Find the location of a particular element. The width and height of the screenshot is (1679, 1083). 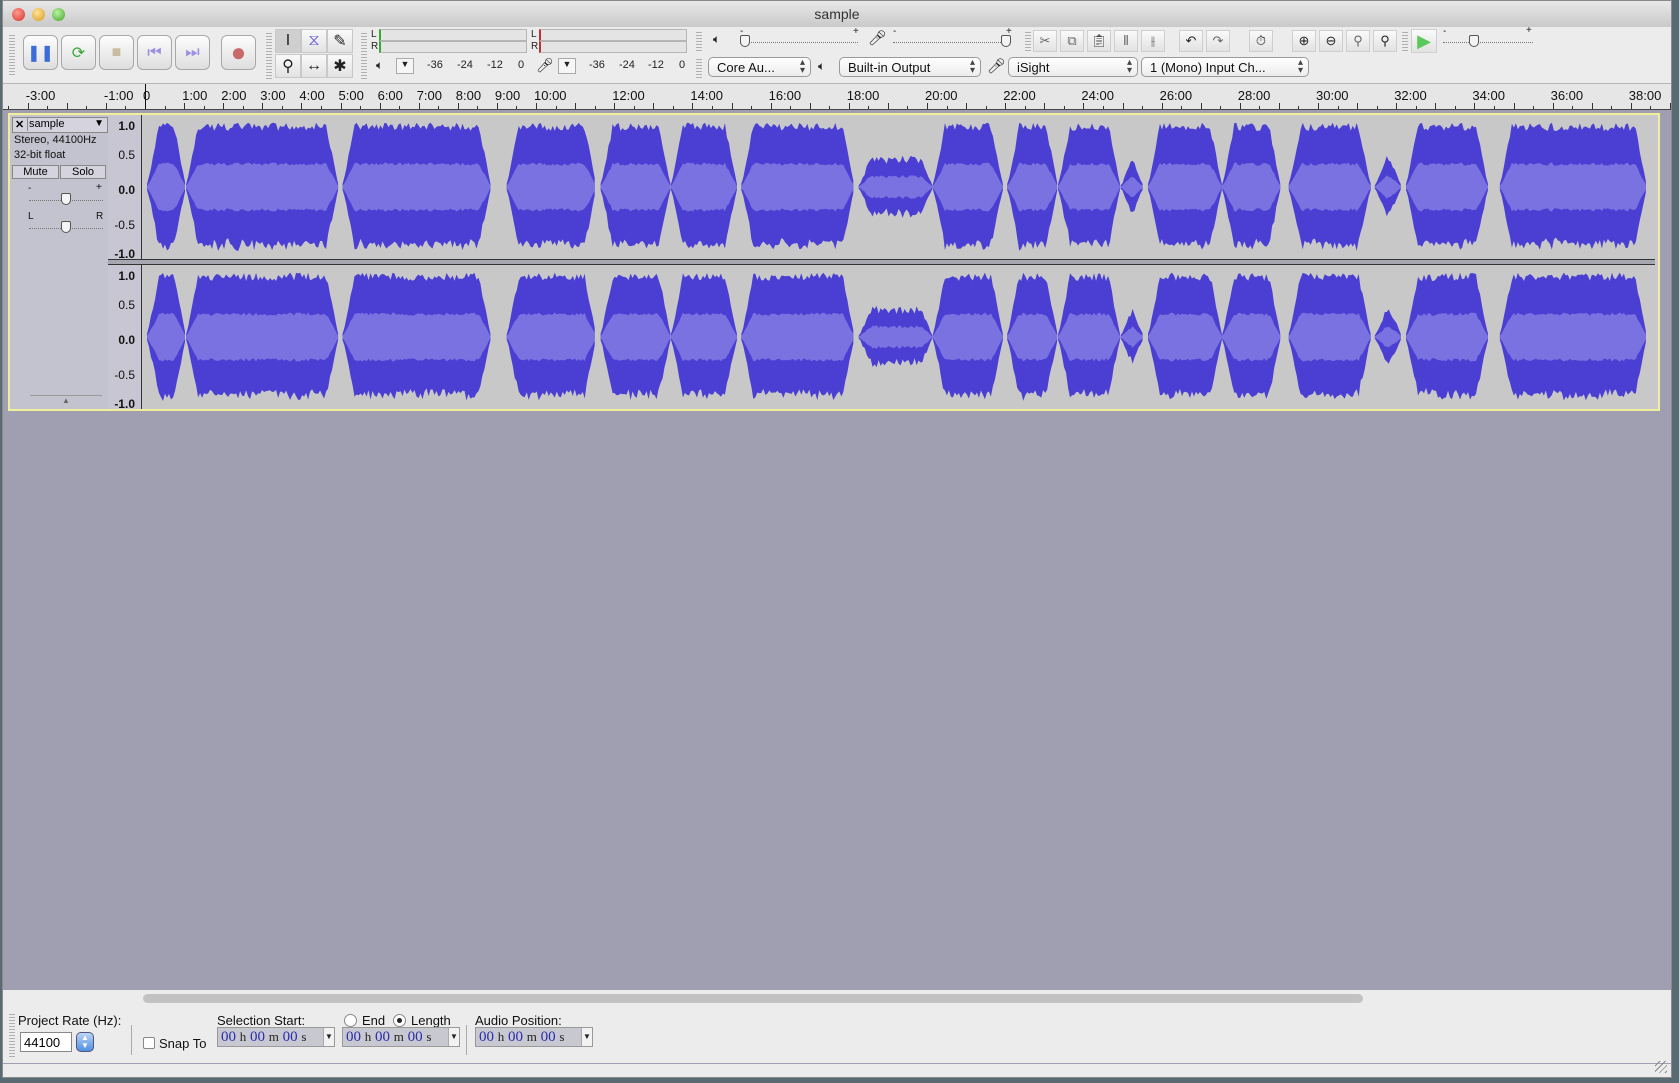

audio-position-time: 00 h 00 m 00 s ▼ is located at coordinates (534, 1037).